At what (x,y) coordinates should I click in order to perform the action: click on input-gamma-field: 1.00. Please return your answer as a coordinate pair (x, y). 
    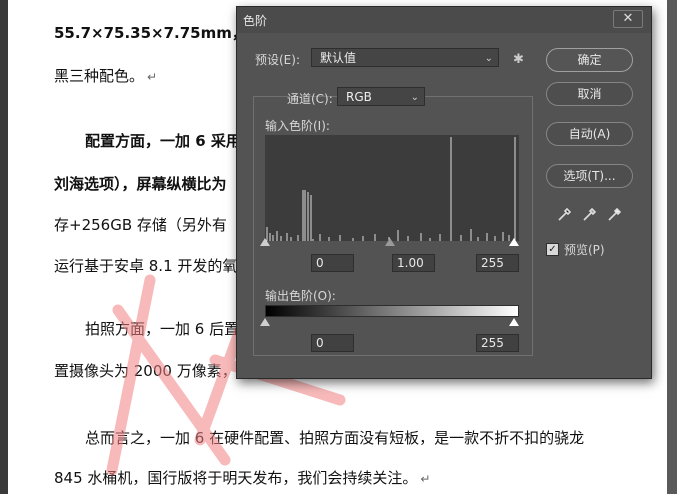
    Looking at the image, I should click on (413, 263).